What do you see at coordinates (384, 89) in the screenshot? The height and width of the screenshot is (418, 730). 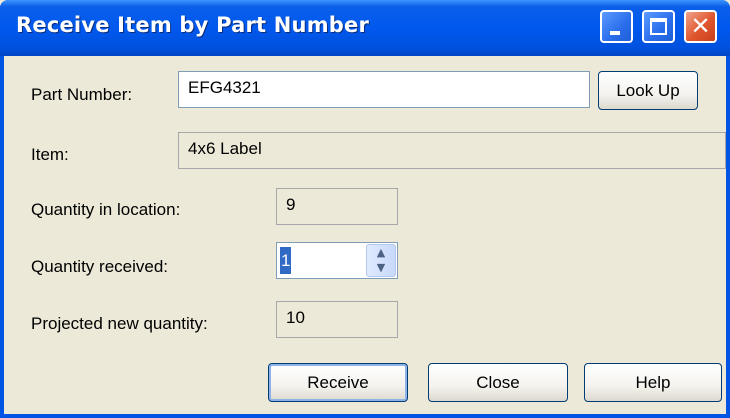 I see `part-number-input: EFG4321` at bounding box center [384, 89].